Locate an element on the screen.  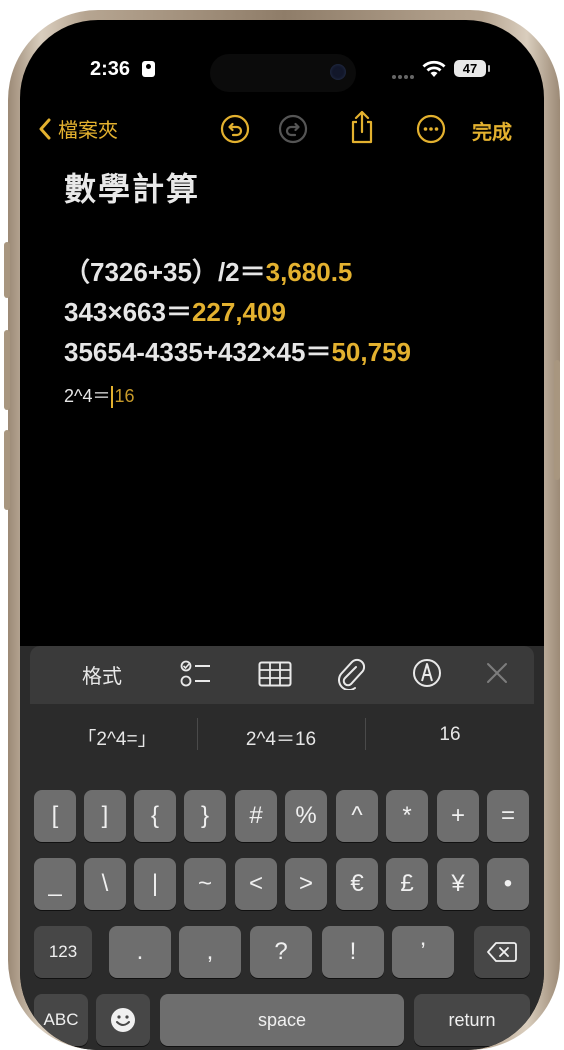
math-result-preview: 16 is located at coordinates (124, 396).